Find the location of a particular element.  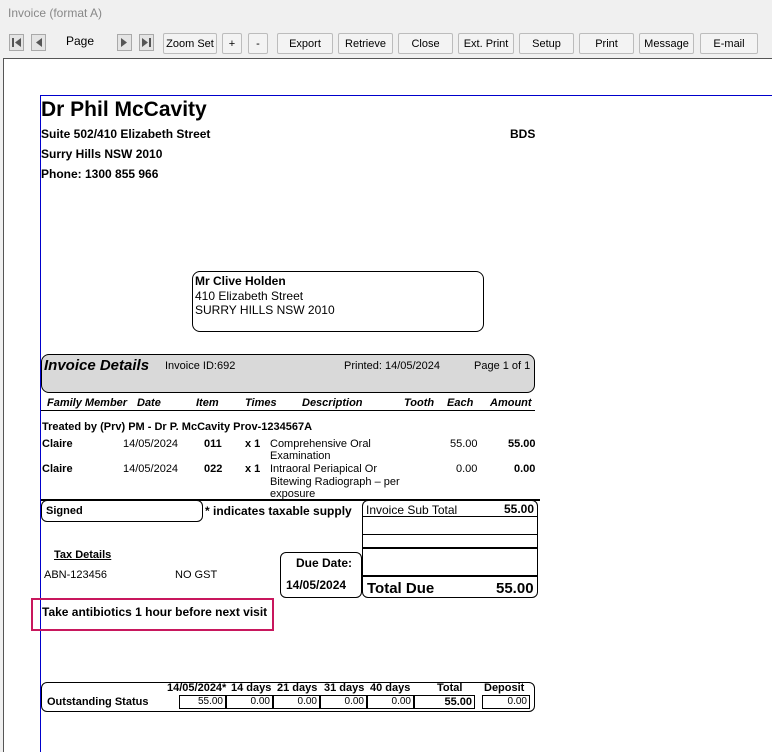

ext-print-button: Ext. Print is located at coordinates (486, 43).